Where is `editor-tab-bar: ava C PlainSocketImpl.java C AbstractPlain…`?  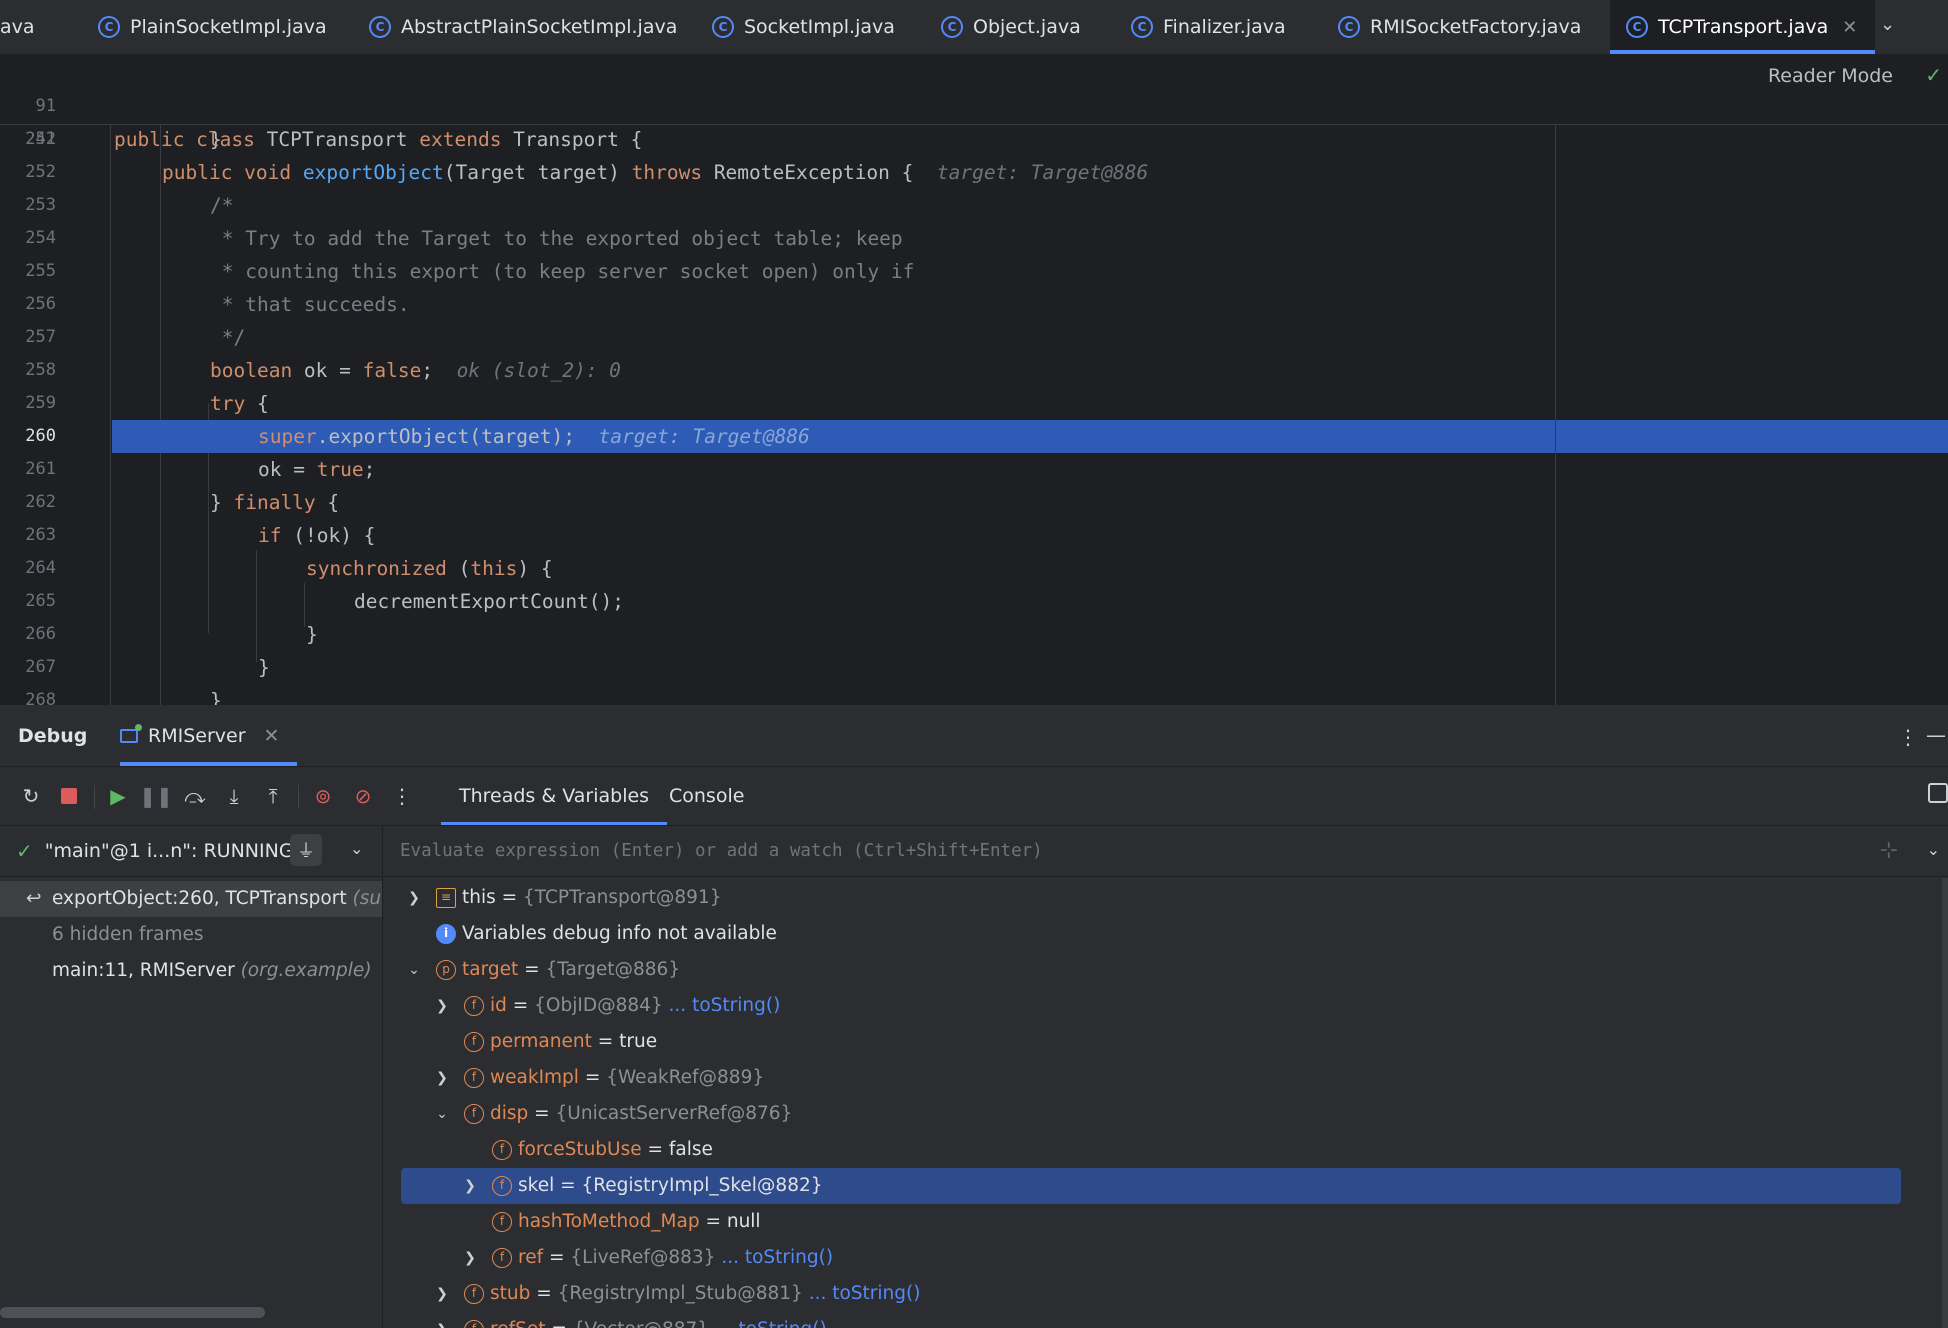 editor-tab-bar: ava C PlainSocketImpl.java C AbstractPlain… is located at coordinates (974, 27).